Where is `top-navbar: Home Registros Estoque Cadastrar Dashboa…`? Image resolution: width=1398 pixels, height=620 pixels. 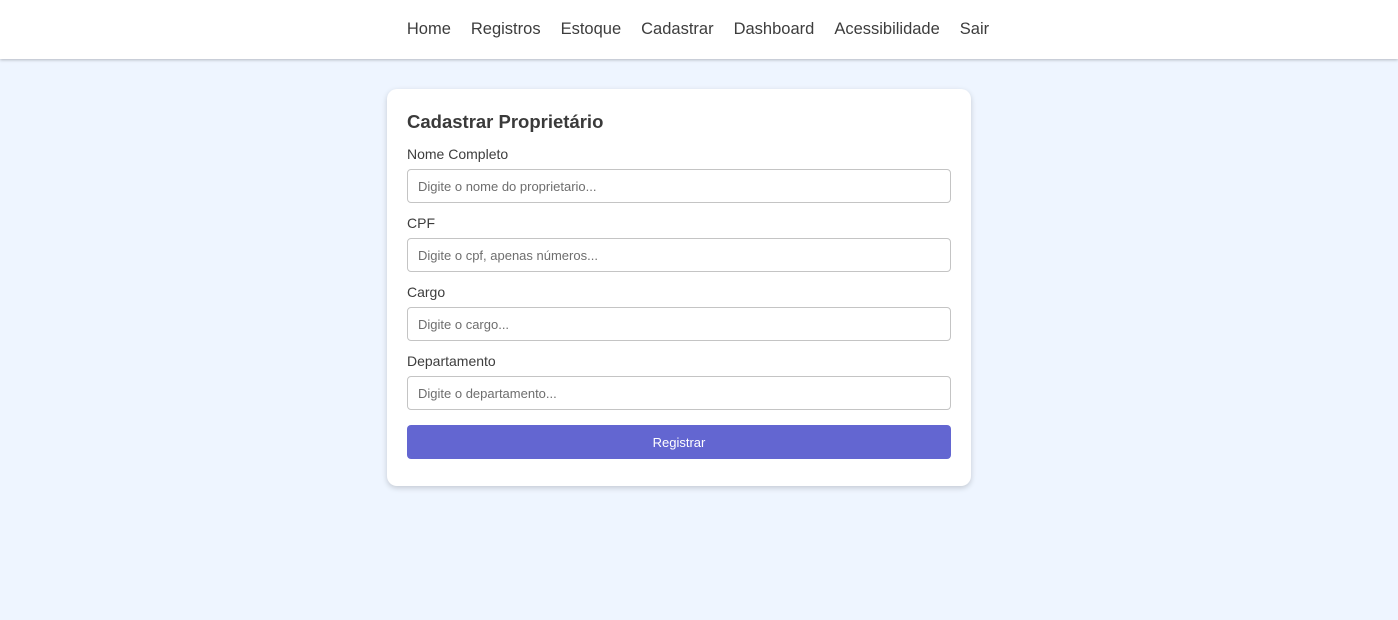 top-navbar: Home Registros Estoque Cadastrar Dashboa… is located at coordinates (699, 29).